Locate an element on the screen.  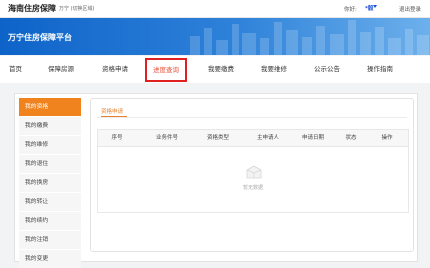
greeting-label: 你好: is located at coordinates (350, 10).